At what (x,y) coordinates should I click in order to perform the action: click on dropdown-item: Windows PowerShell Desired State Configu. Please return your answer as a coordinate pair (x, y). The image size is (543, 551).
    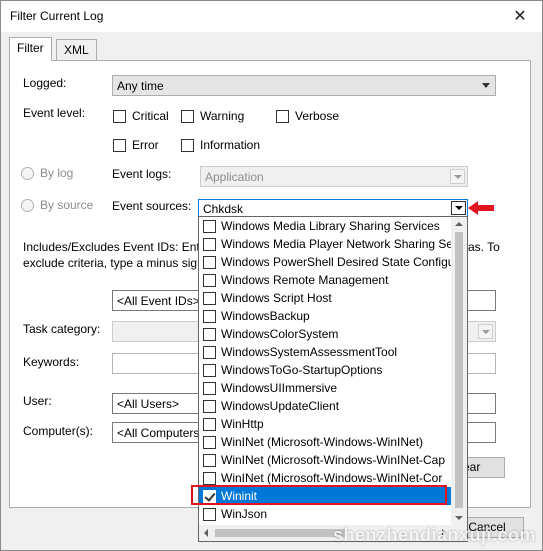
    Looking at the image, I should click on (325, 262).